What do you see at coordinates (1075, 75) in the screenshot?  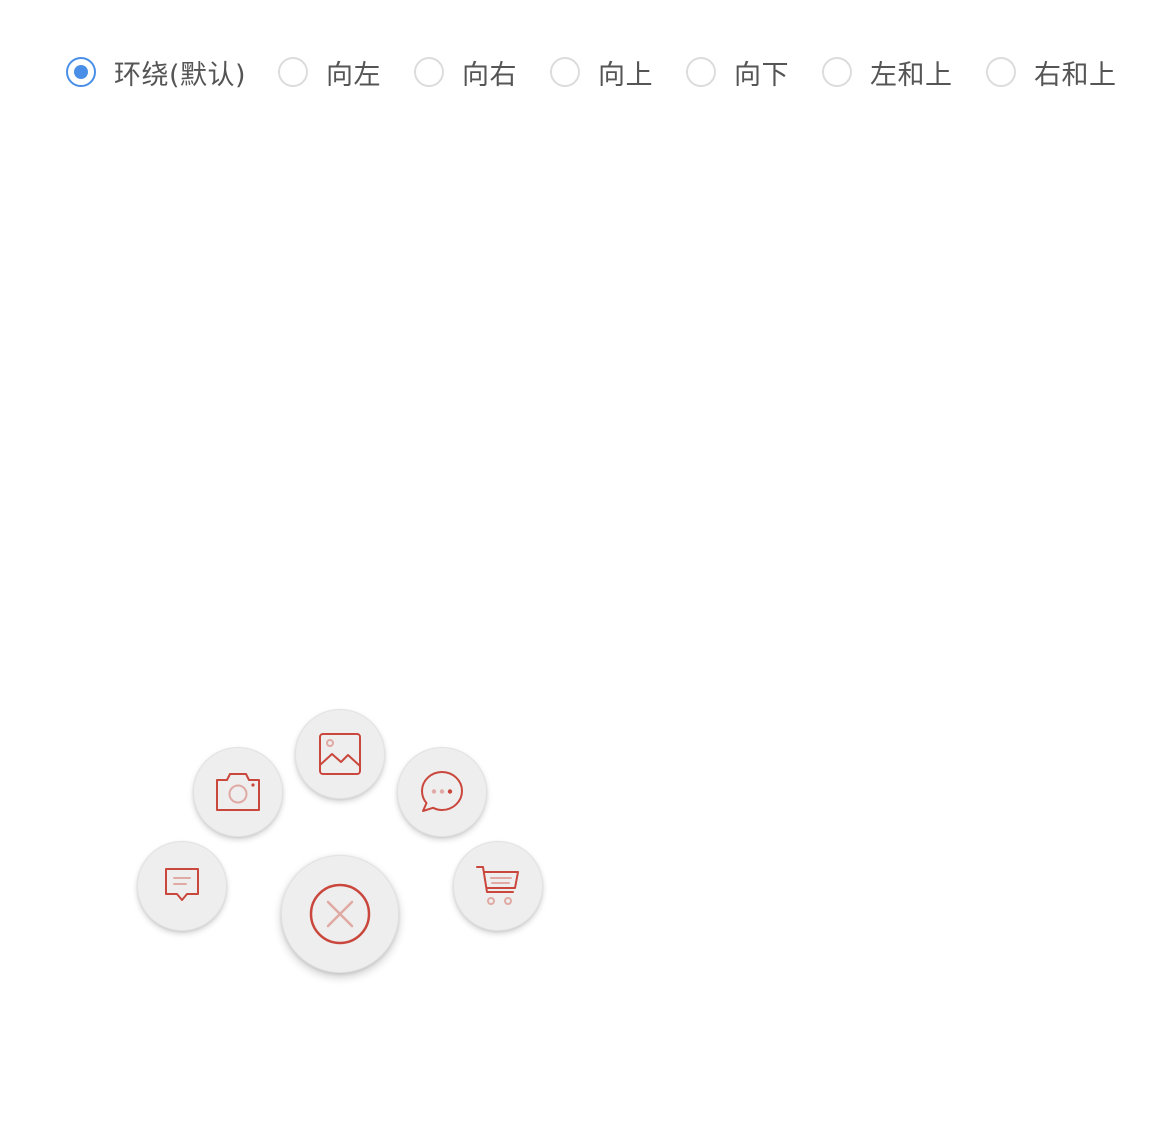 I see `radio-label: 右和上` at bounding box center [1075, 75].